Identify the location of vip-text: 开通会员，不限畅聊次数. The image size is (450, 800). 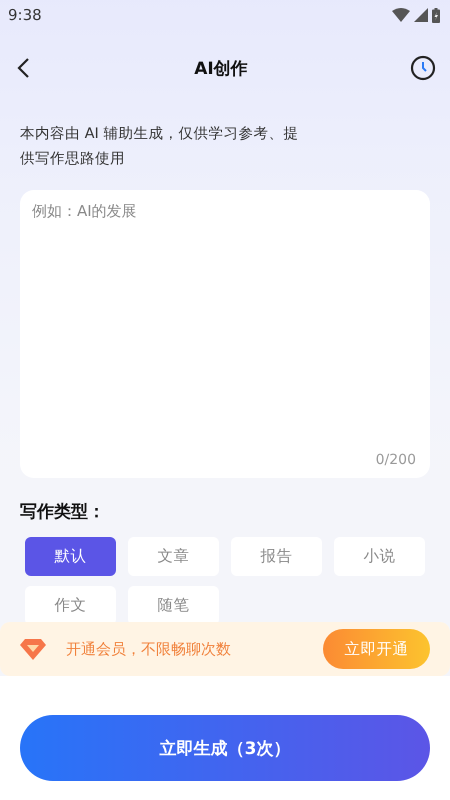
(149, 649).